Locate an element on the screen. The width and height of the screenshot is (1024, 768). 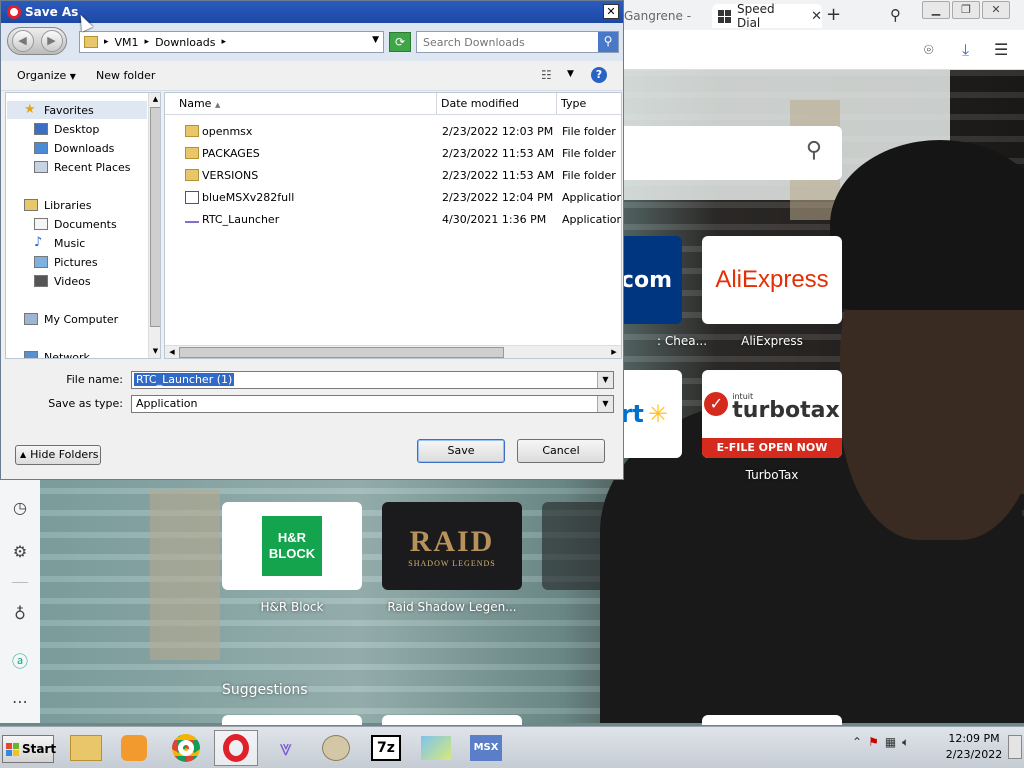
documents-icon is located at coordinates (41, 224).